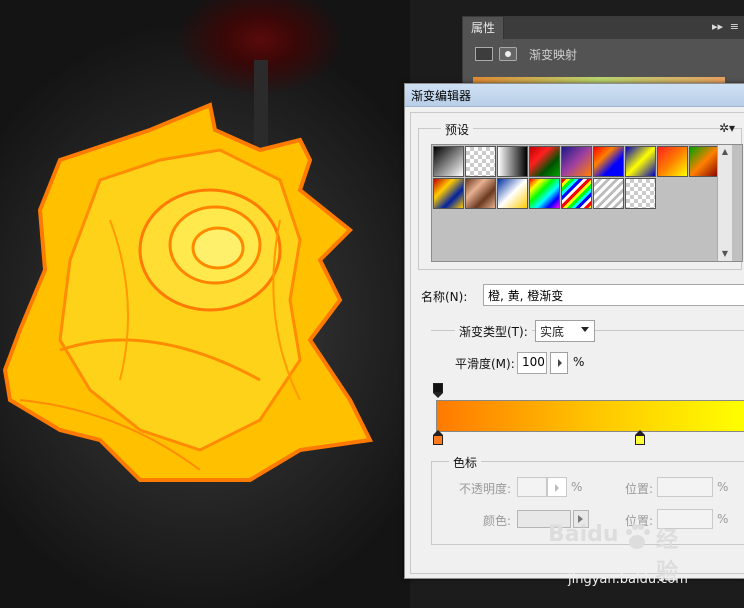 The height and width of the screenshot is (608, 744). Describe the element at coordinates (639, 489) in the screenshot. I see `opacity-location-label: 位置:` at that location.